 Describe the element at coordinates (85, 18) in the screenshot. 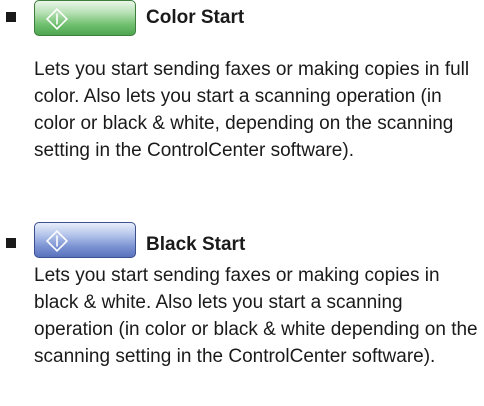

I see `color-start-button-graphic` at that location.